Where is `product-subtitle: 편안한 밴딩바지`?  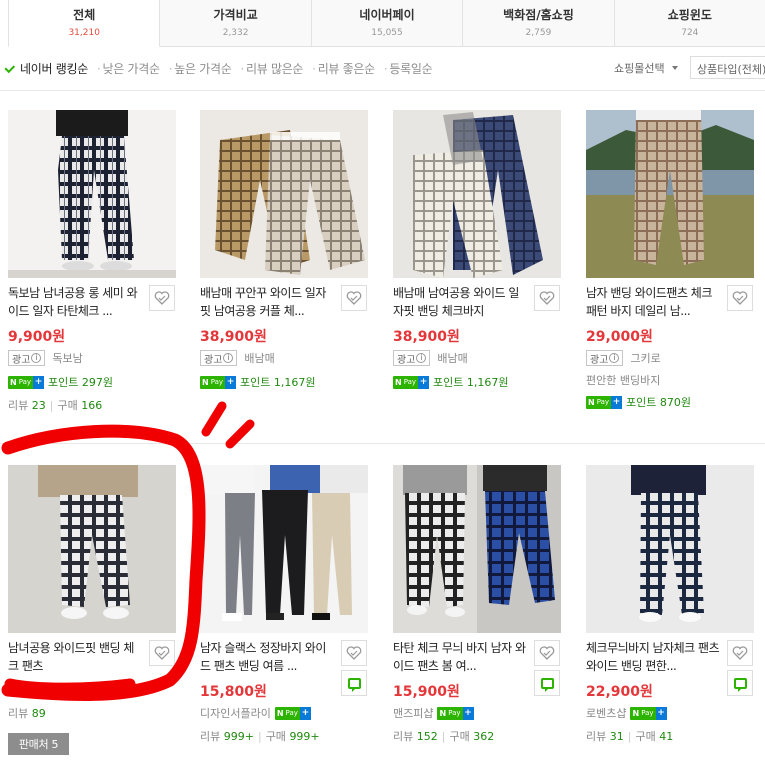 product-subtitle: 편안한 밴딩바지 is located at coordinates (623, 380).